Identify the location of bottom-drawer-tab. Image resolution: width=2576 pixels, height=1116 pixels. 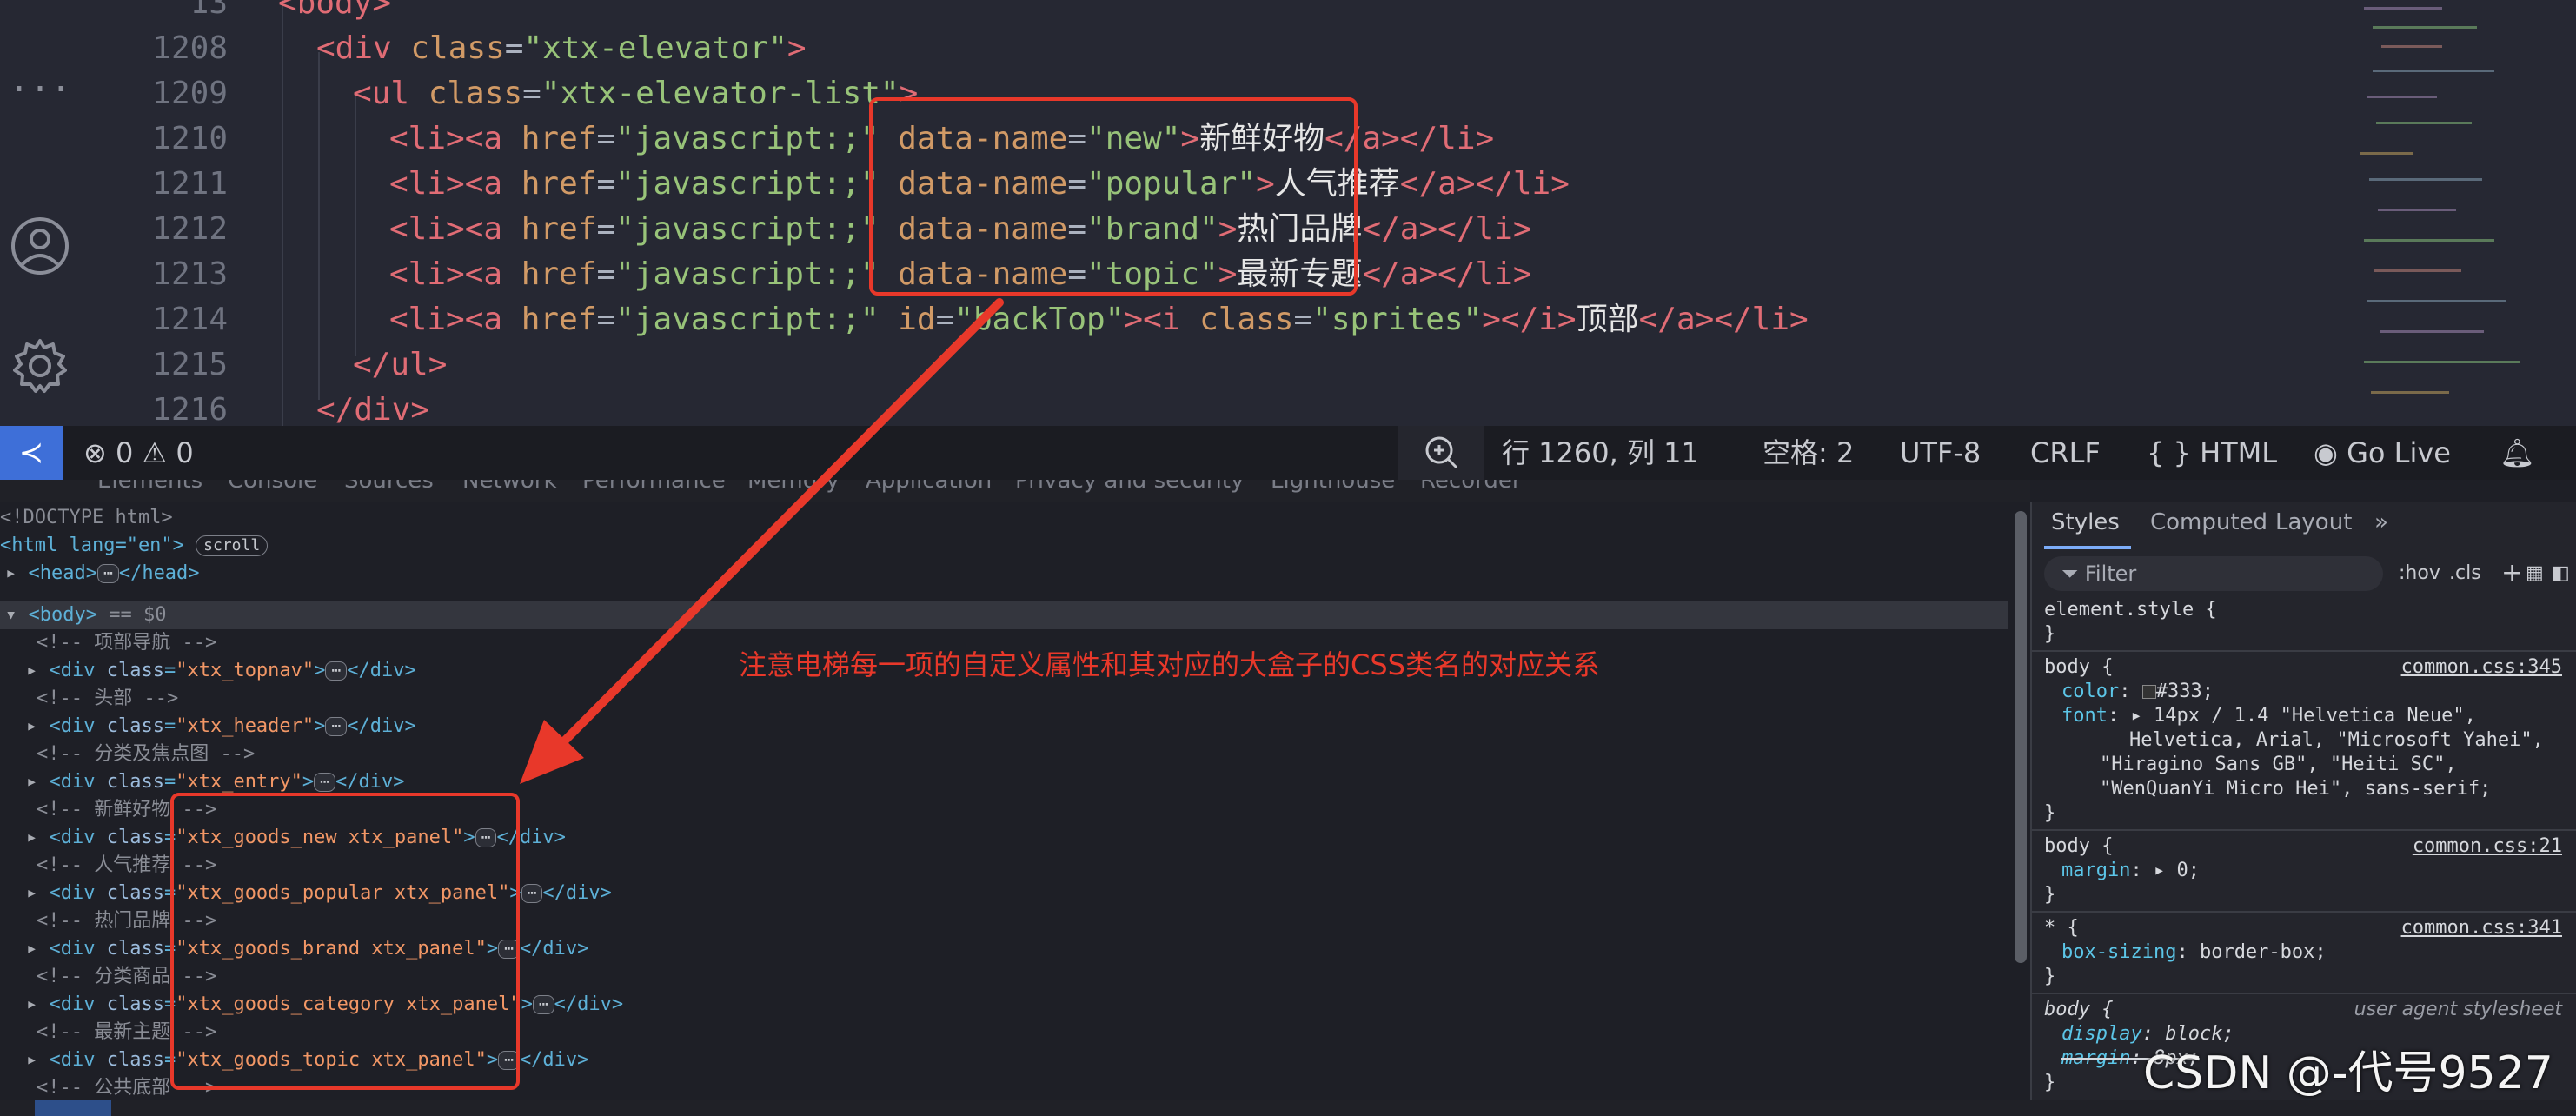
(73, 1108).